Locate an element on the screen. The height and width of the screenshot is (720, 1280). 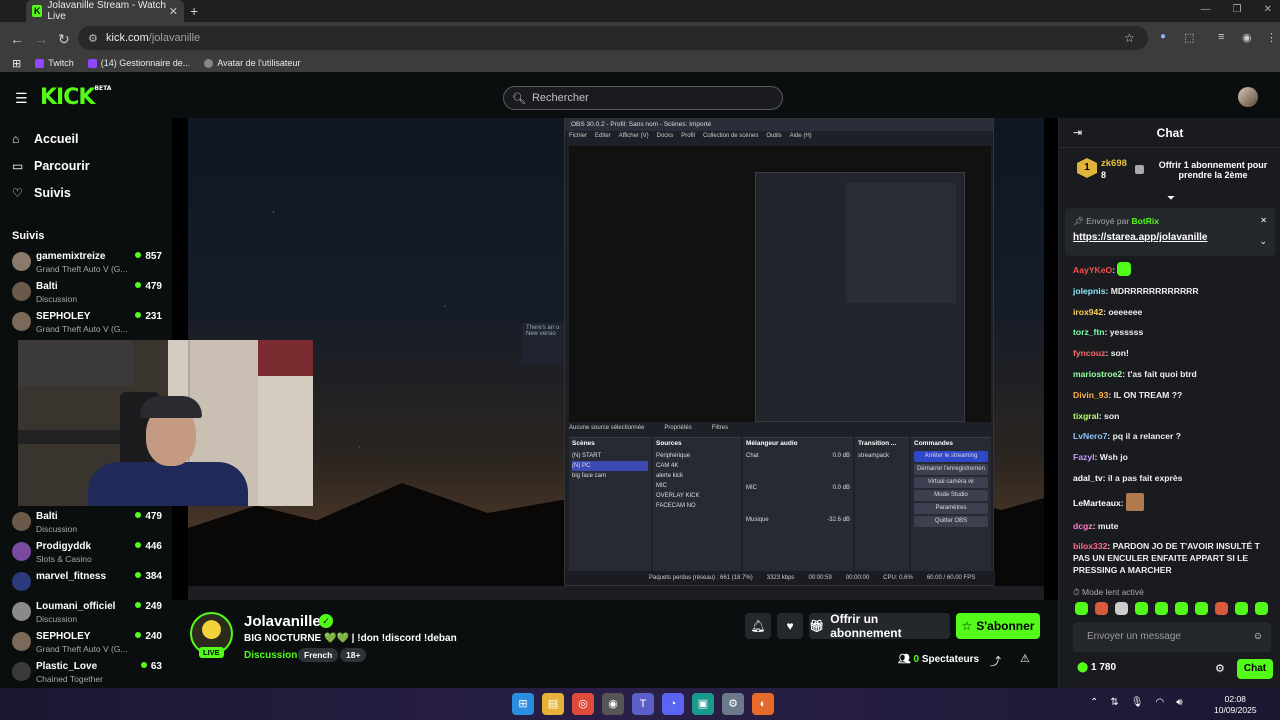
tag-18plus: 18+ is located at coordinates (353, 655).